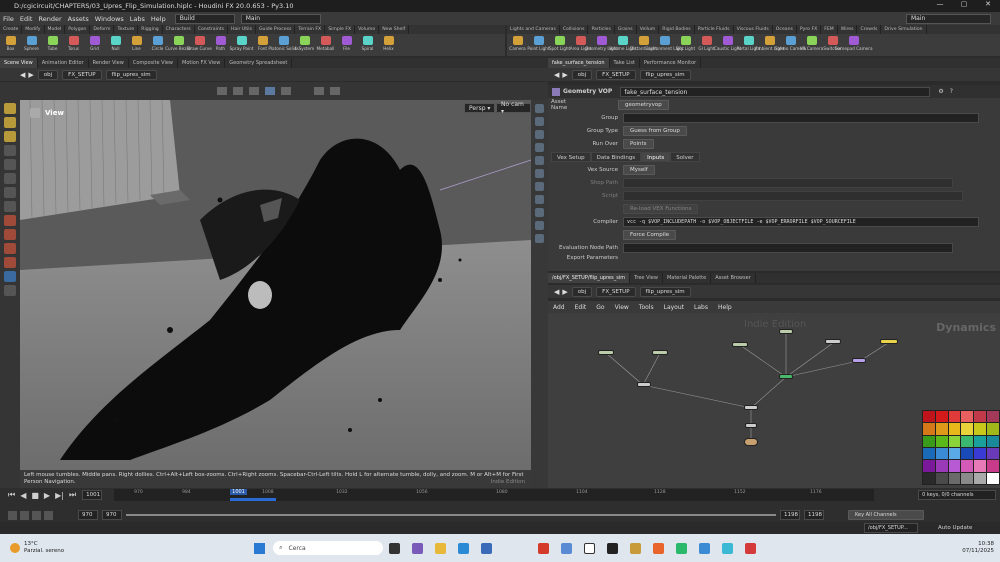 The height and width of the screenshot is (562, 1000). I want to click on node-name-field: fake_surface_tension, so click(775, 91).